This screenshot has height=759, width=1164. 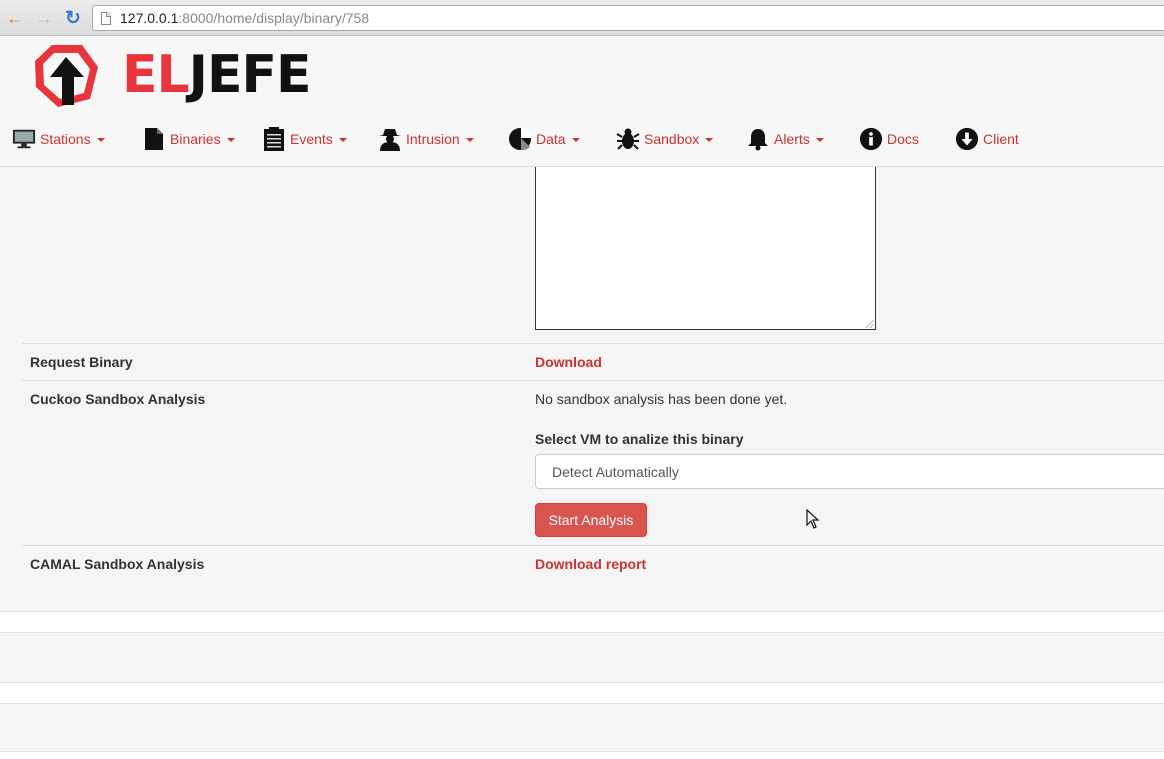 I want to click on nav-alerts: Alerts, so click(x=785, y=139).